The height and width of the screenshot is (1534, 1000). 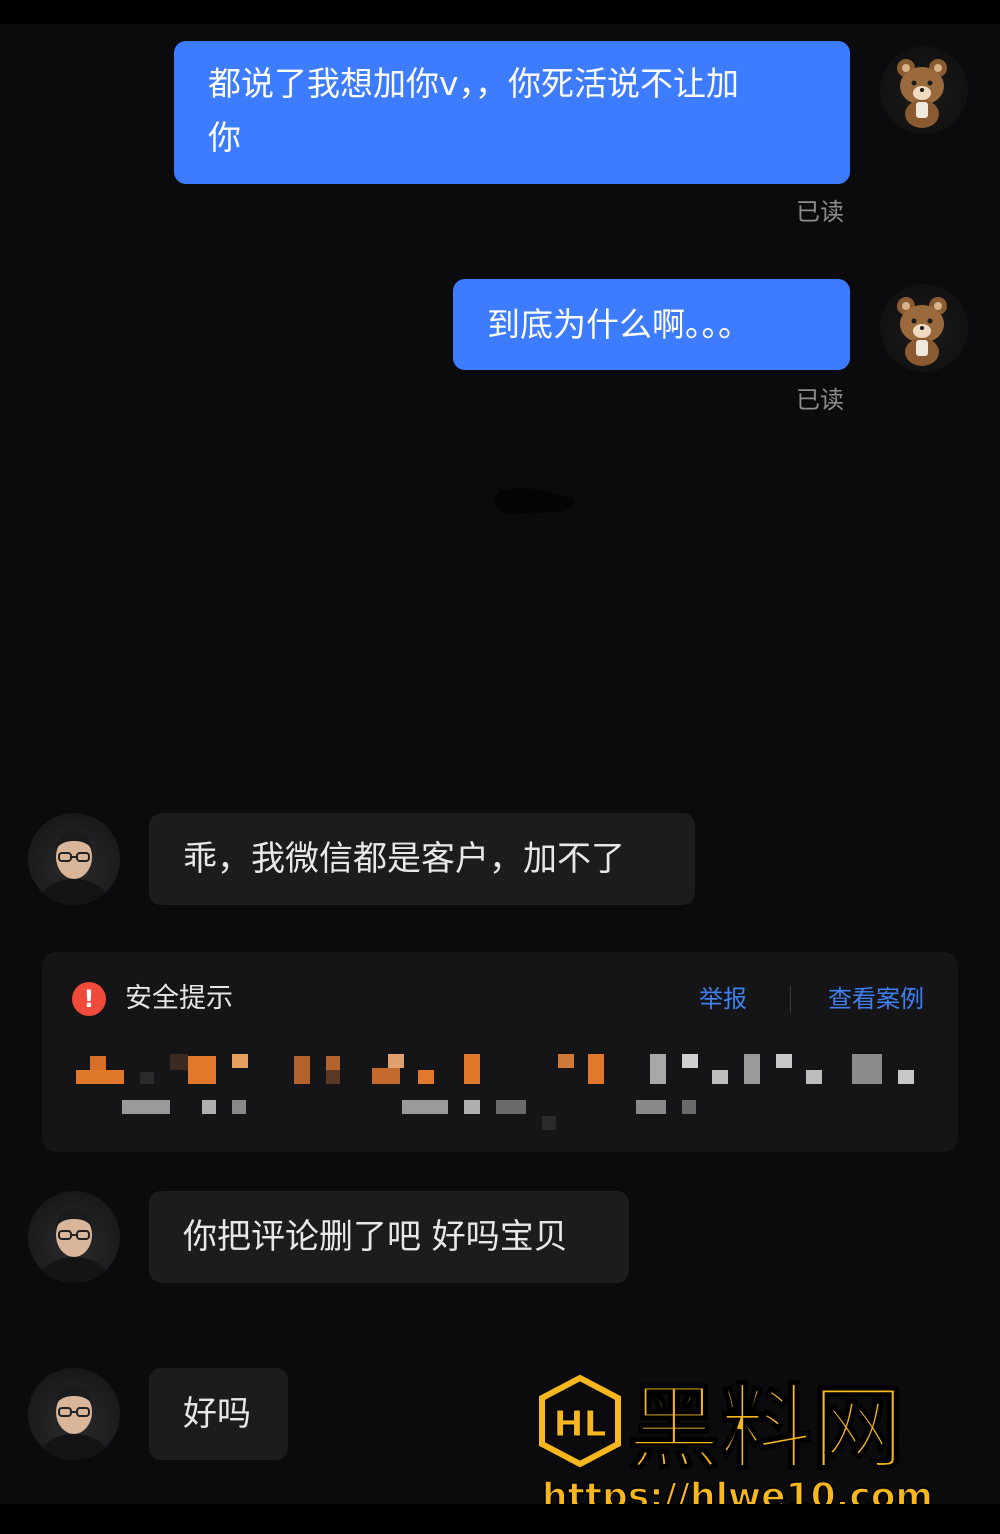 What do you see at coordinates (619, 324) in the screenshot?
I see `message-text: 到底为什么啊。。。` at bounding box center [619, 324].